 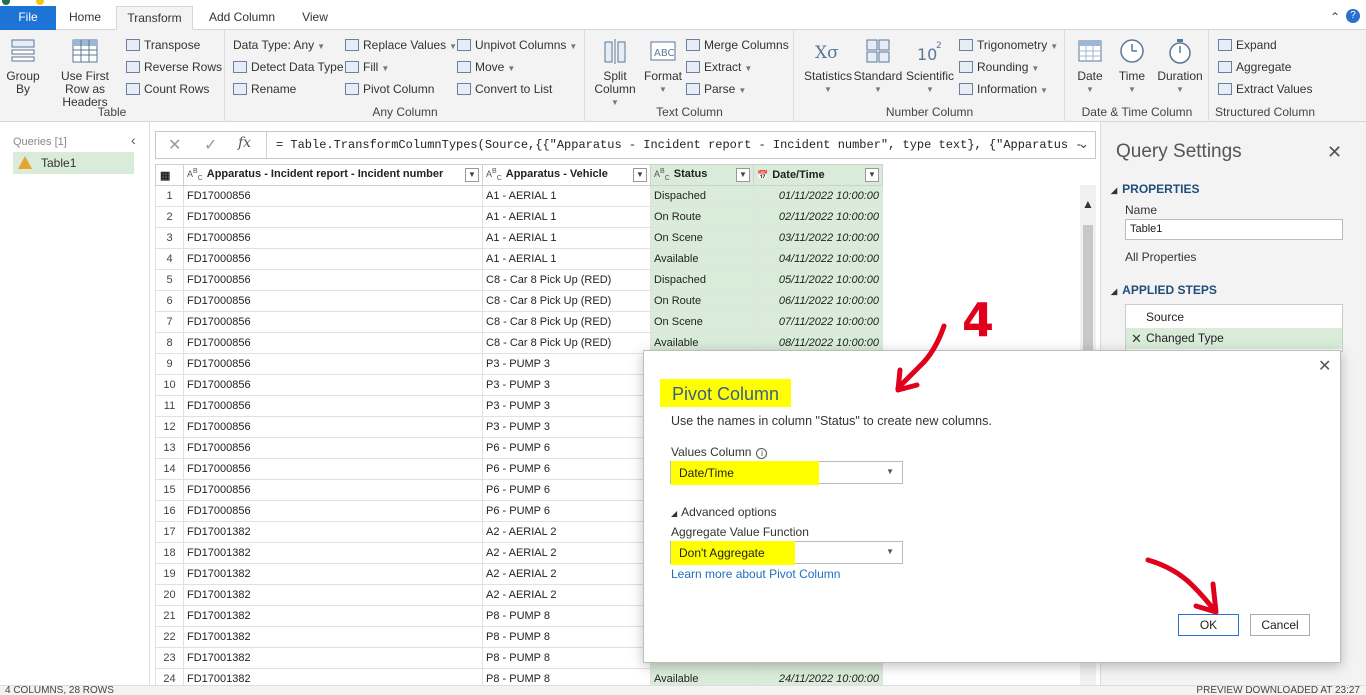 What do you see at coordinates (818, 322) in the screenshot?
I see `cell-datetime: 07/11/2022 10:00:00` at bounding box center [818, 322].